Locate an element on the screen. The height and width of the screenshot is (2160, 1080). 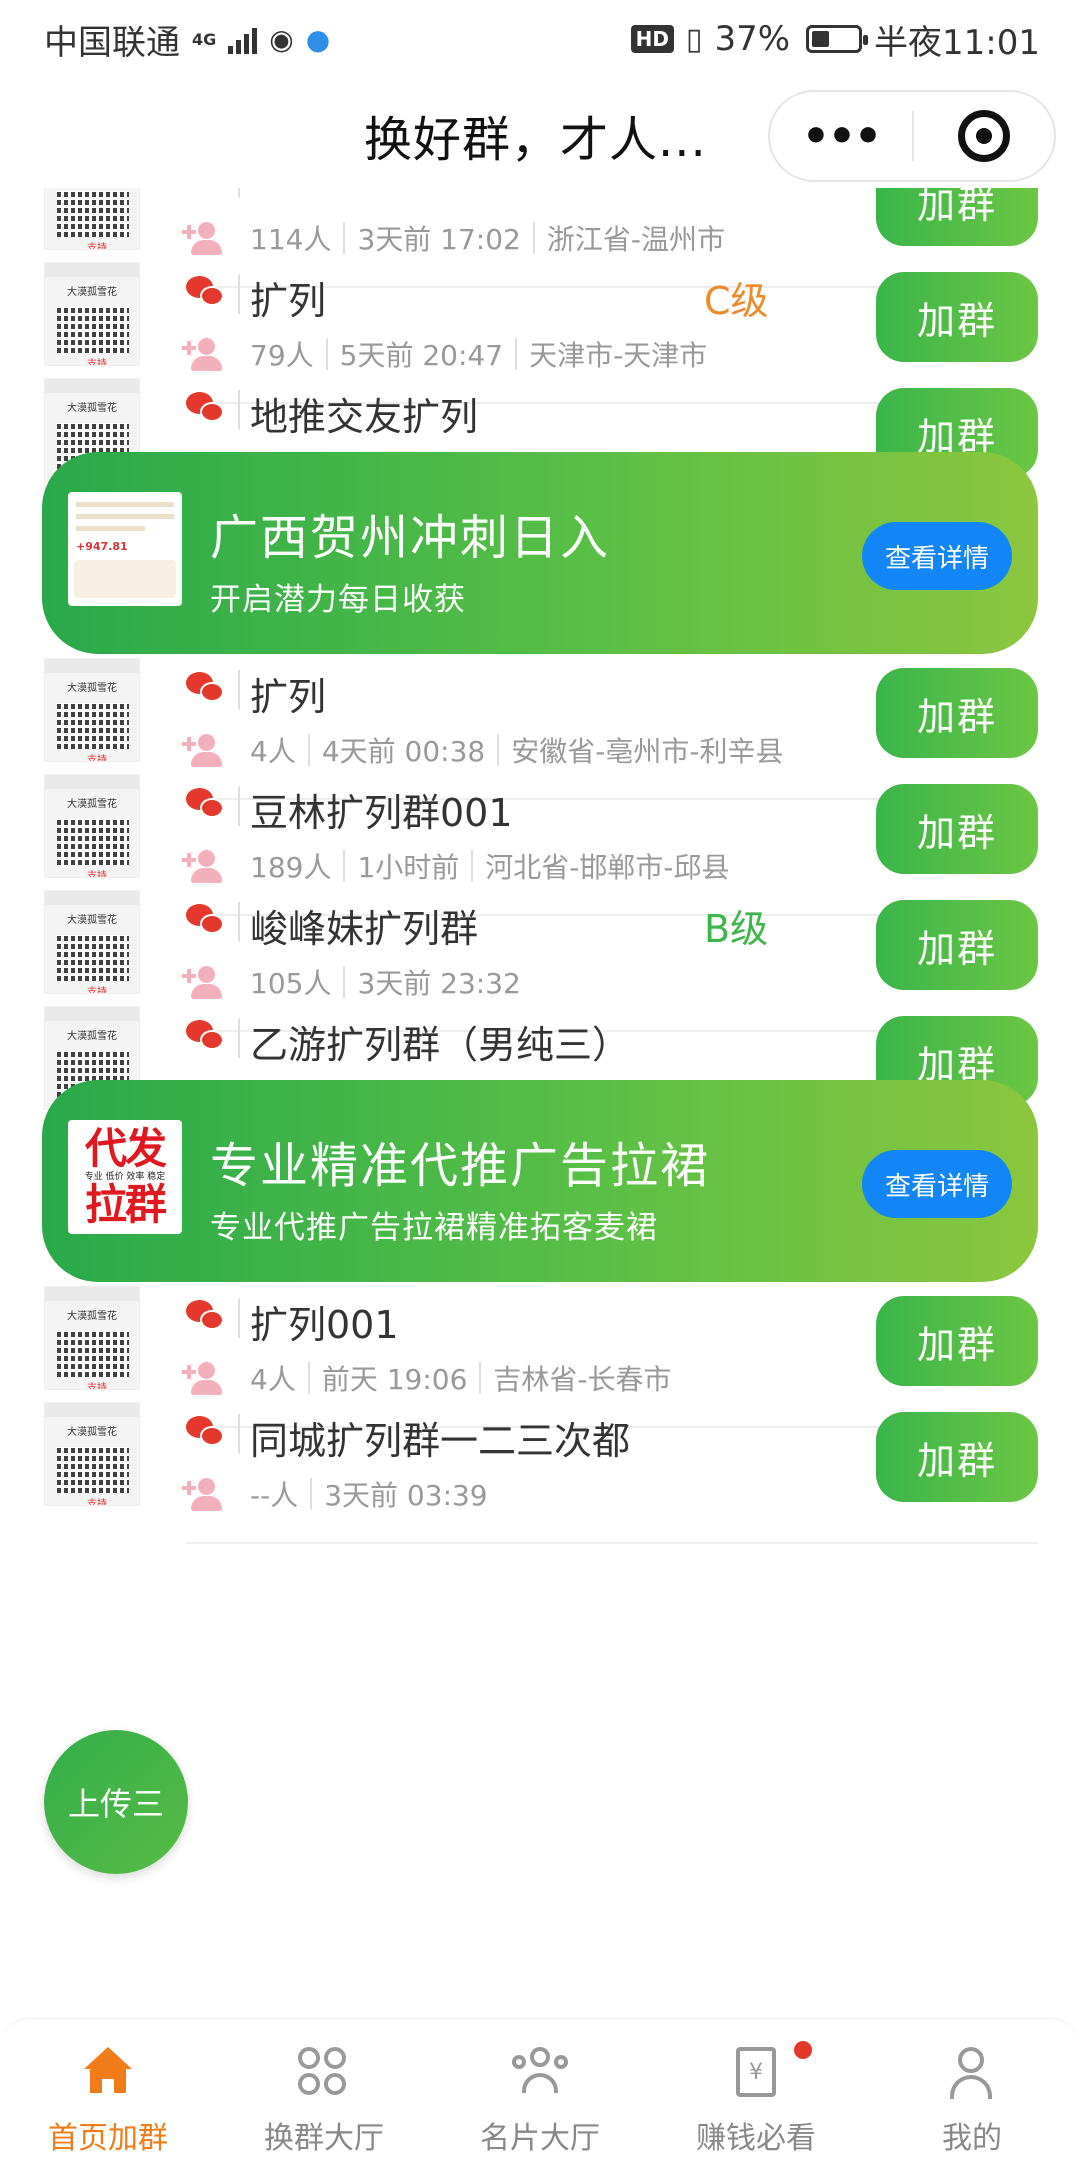
group-meta: --人 3天前 03:39 is located at coordinates (369, 1494).